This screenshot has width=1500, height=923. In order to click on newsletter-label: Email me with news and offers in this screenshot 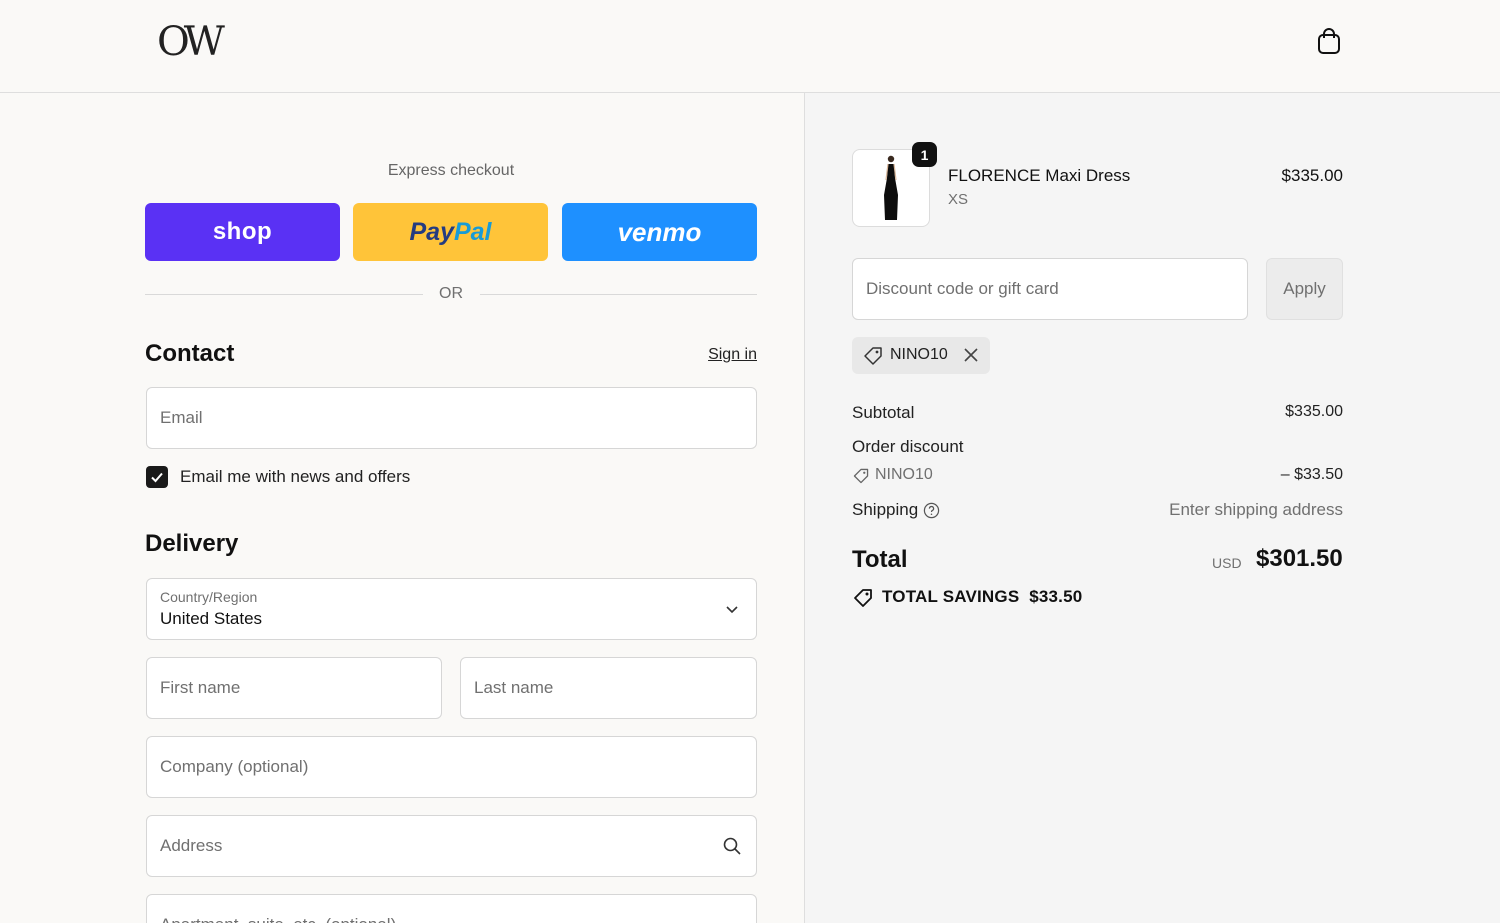, I will do `click(295, 476)`.